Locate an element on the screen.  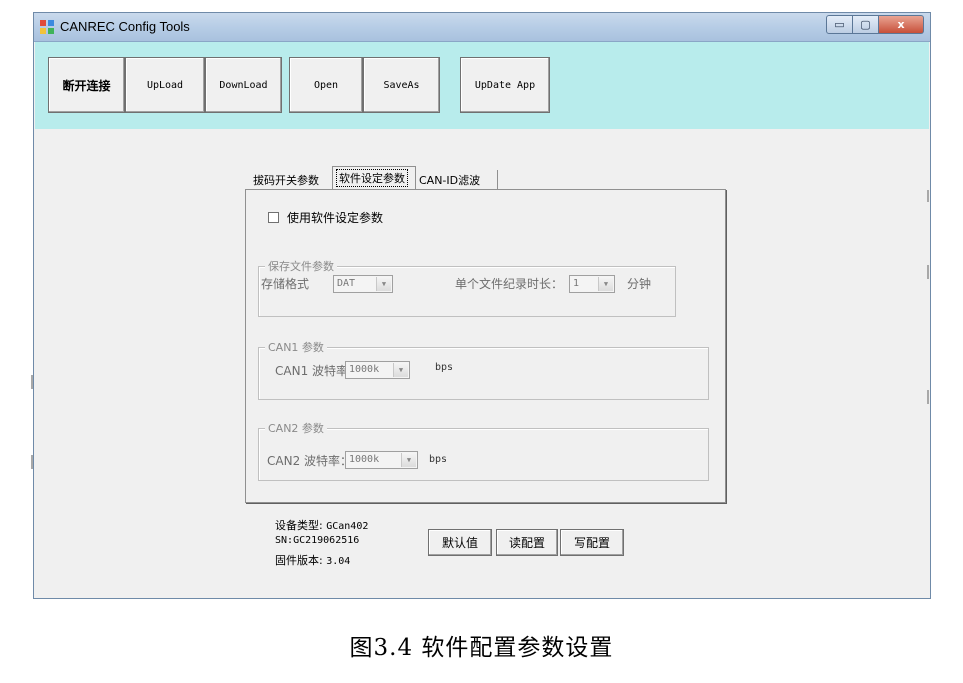
format-select: DAT ▼ is located at coordinates (363, 284).